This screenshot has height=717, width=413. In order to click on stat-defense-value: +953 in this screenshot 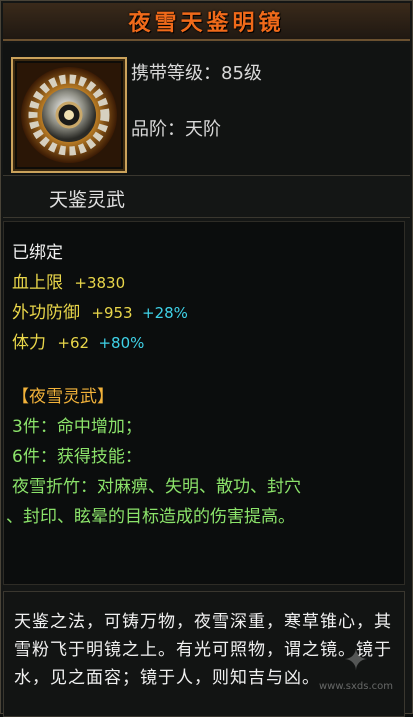, I will do `click(112, 313)`.